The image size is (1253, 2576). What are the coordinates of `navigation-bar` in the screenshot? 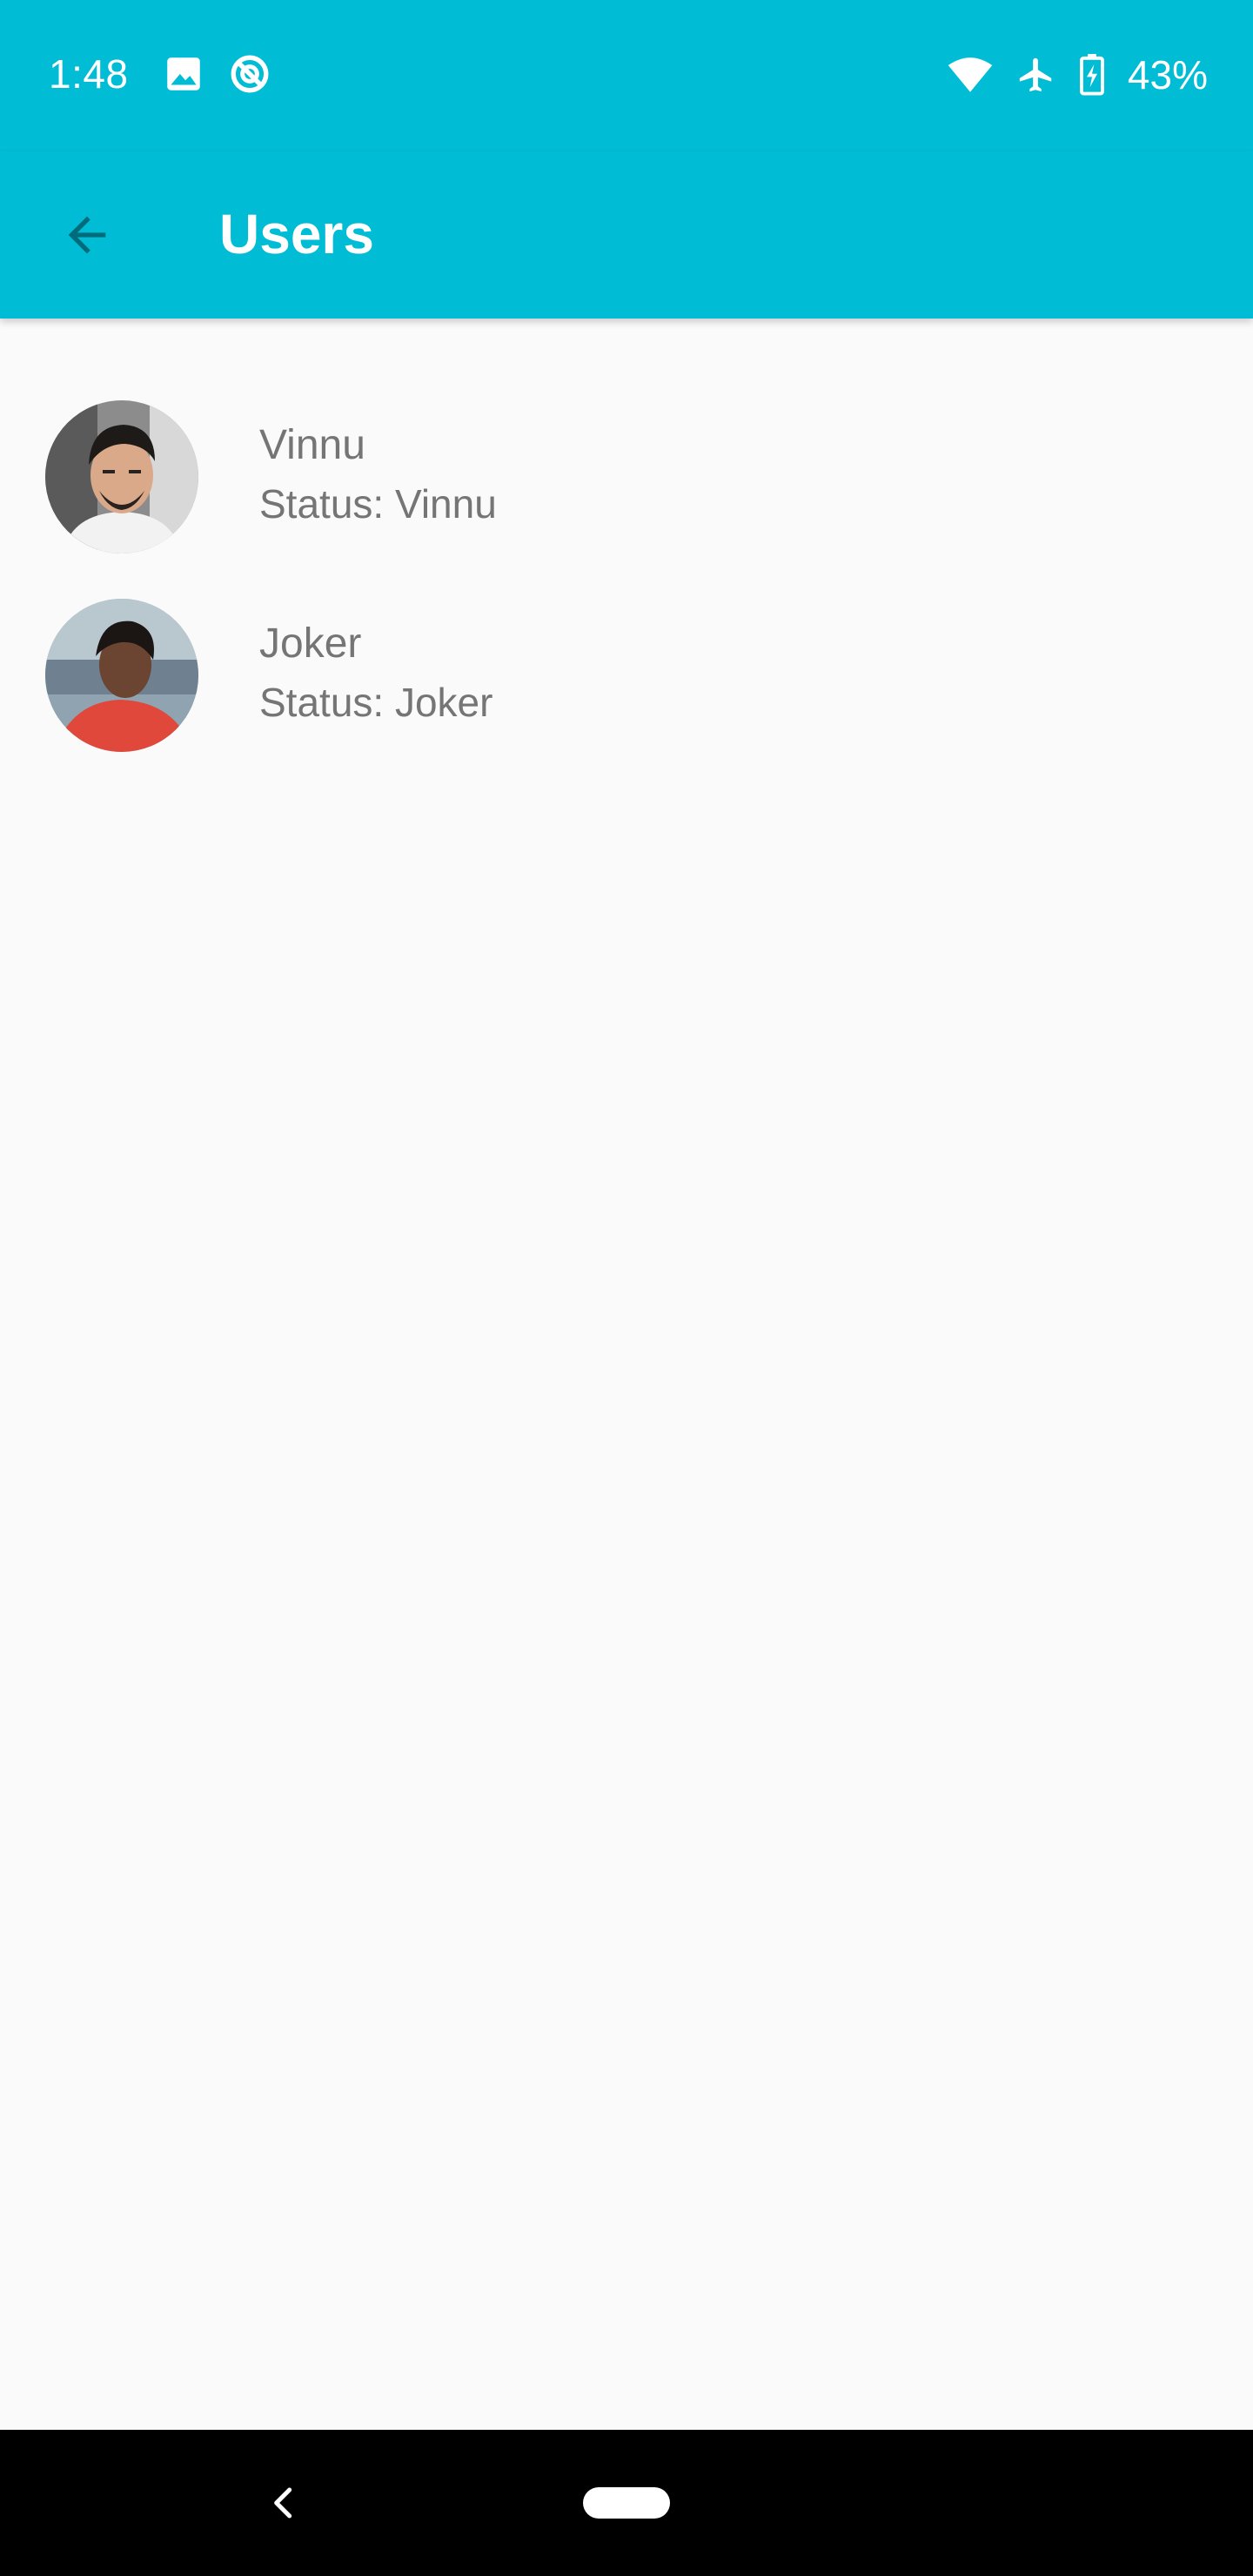 It's located at (626, 2503).